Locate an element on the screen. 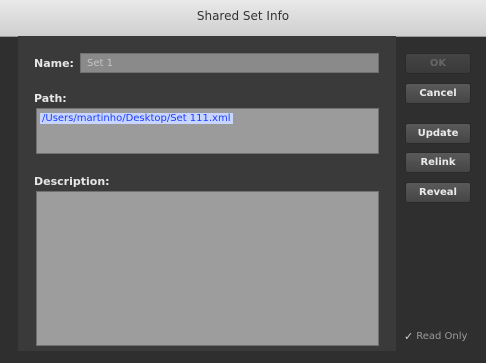  reveal-button: Reveal is located at coordinates (438, 192).